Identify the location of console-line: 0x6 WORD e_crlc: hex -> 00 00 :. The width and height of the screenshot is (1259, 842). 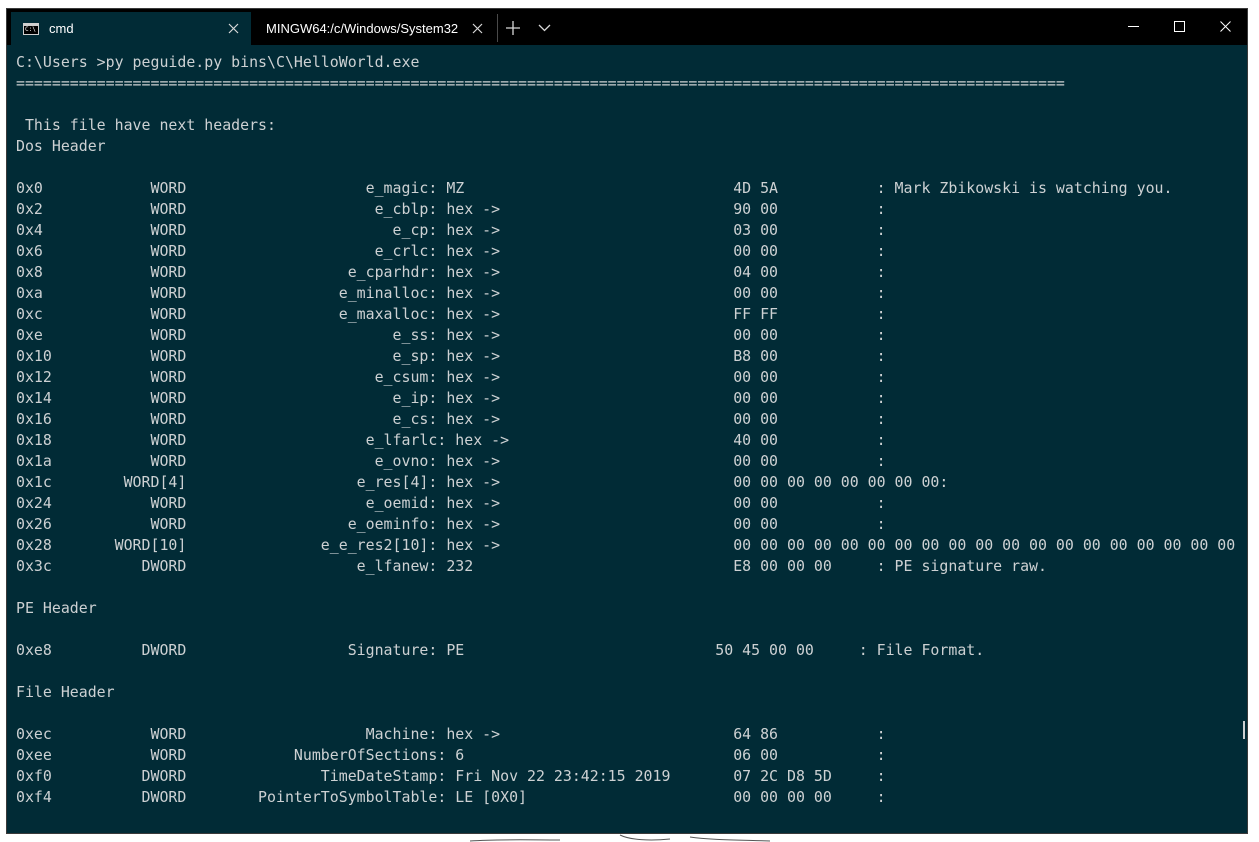
(451, 251).